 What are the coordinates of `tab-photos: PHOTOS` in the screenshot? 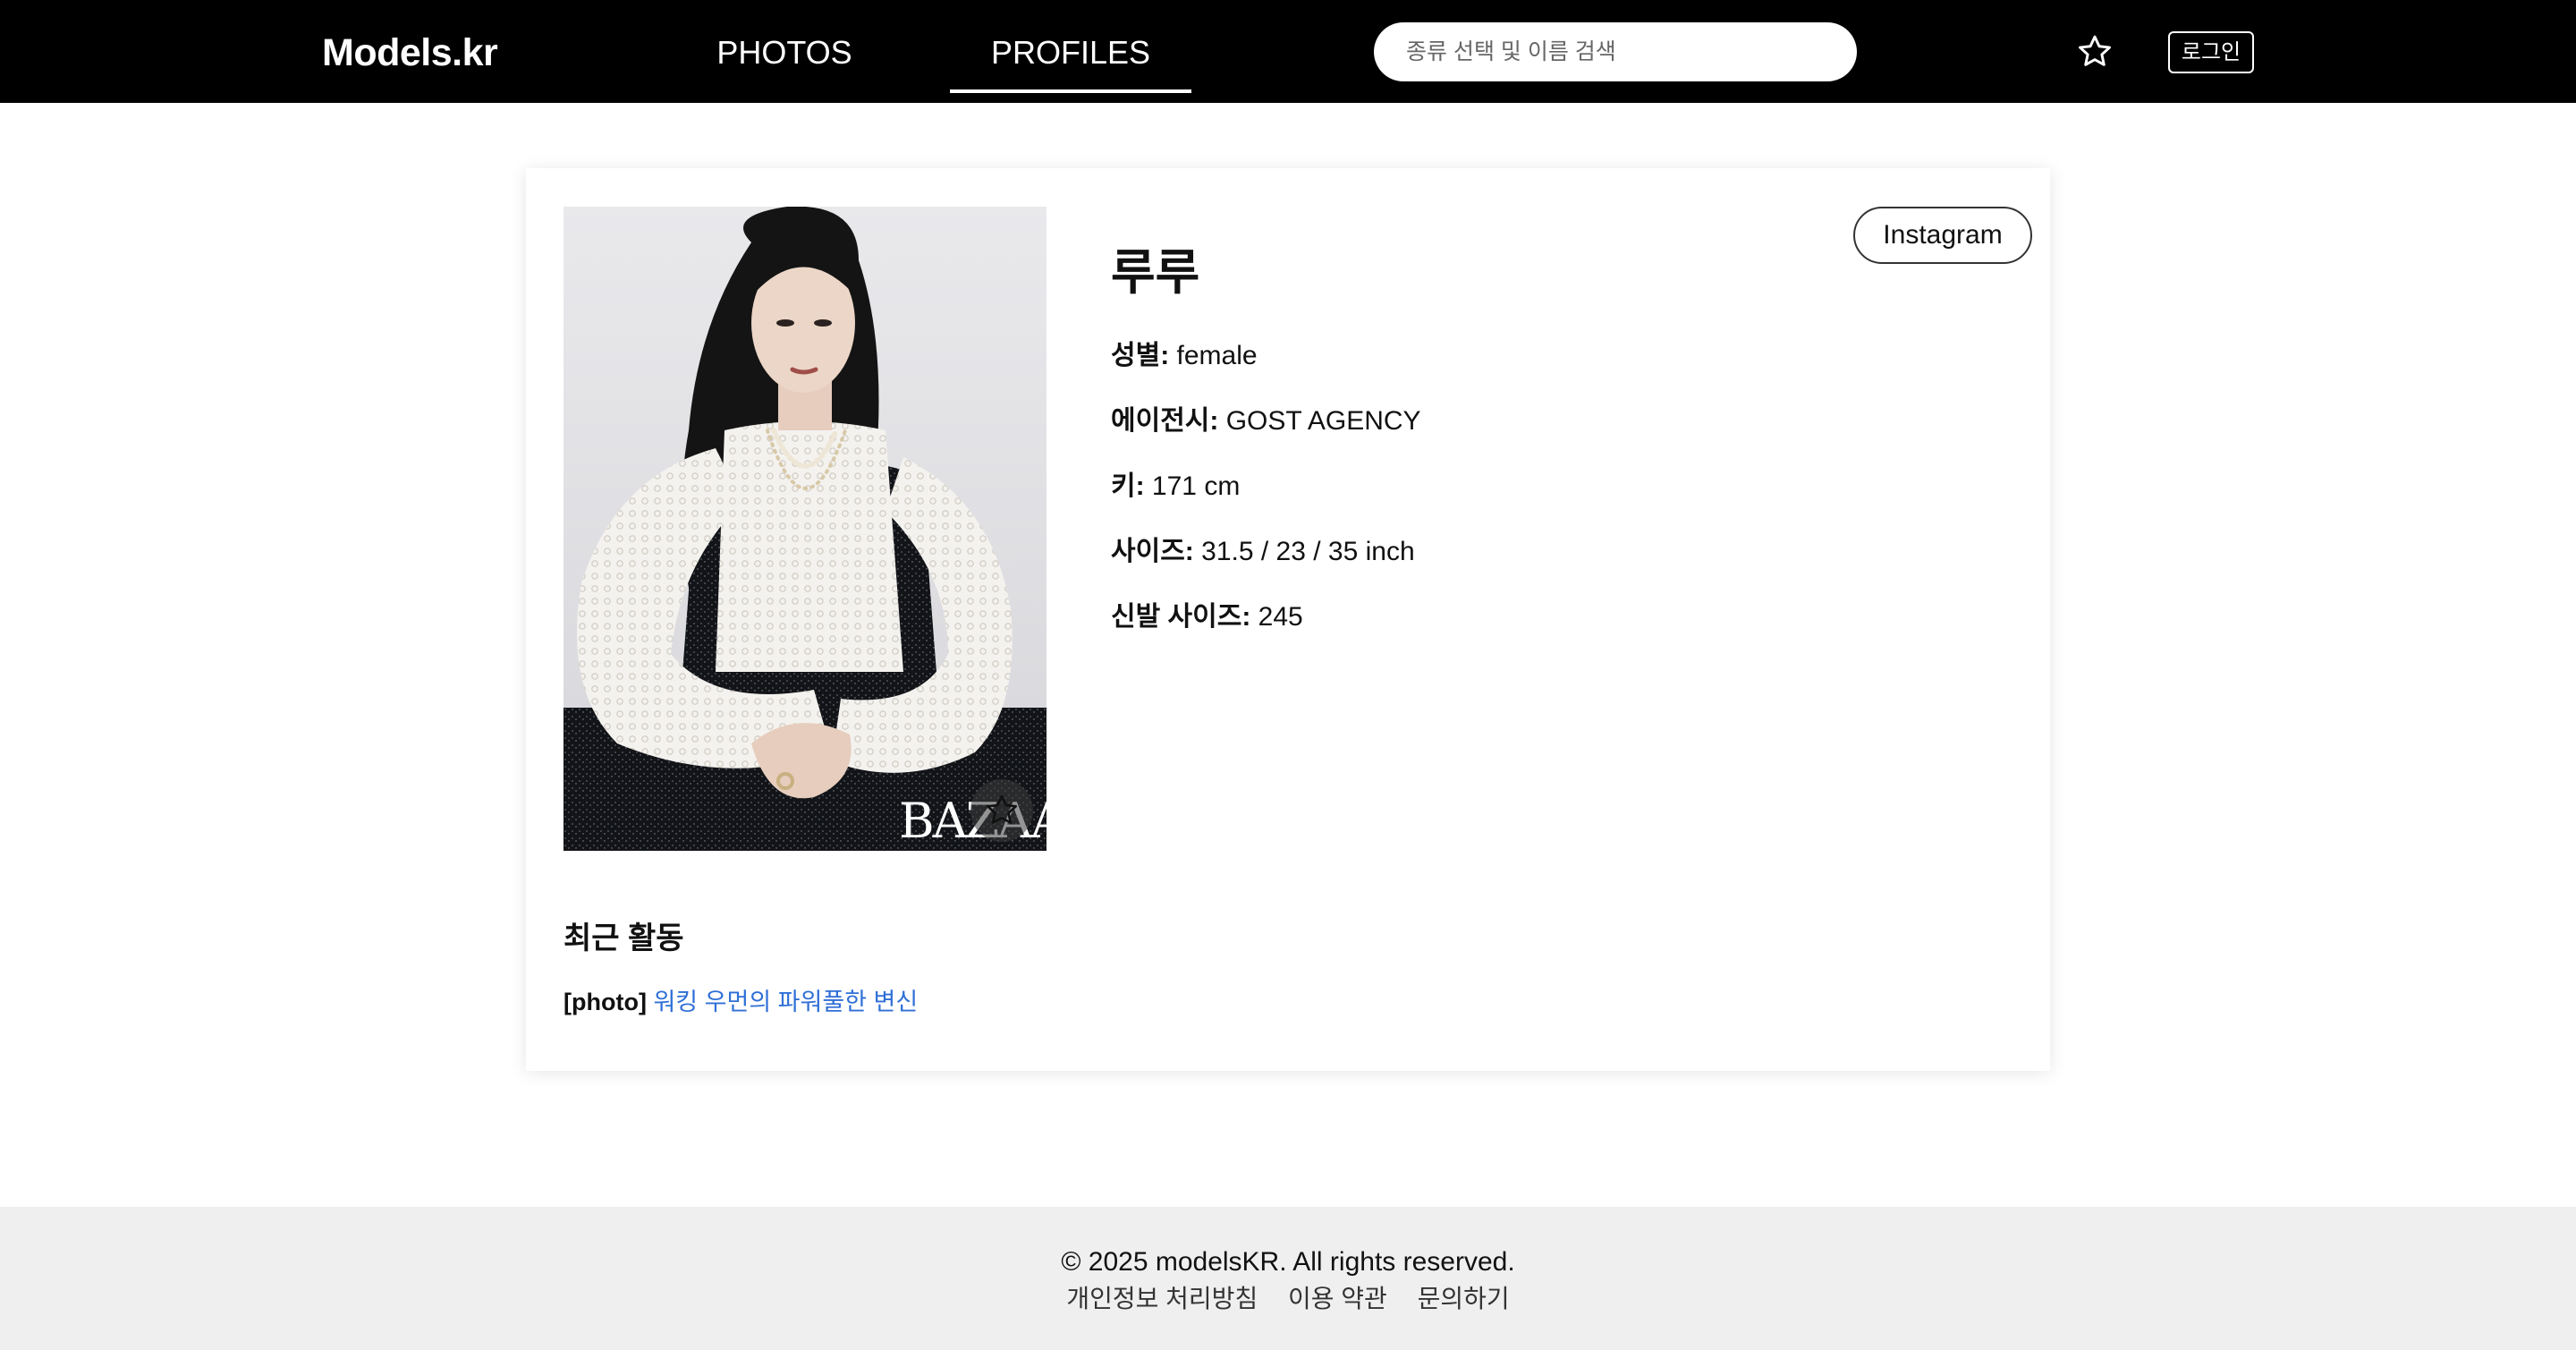 It's located at (784, 60).